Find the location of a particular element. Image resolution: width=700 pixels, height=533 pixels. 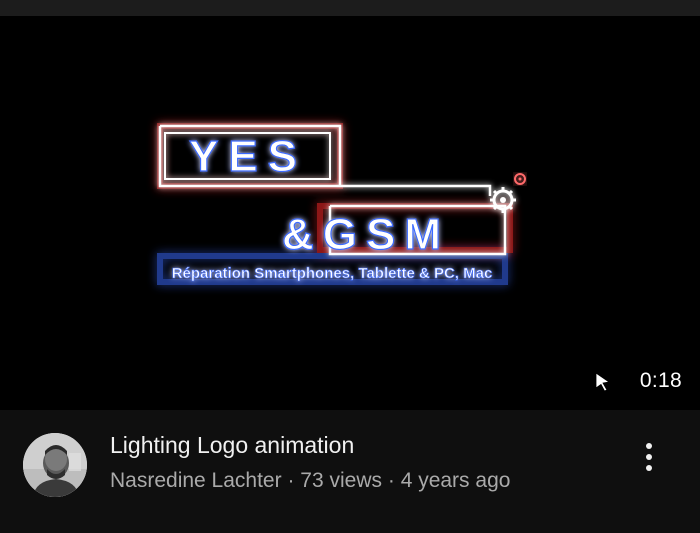

logo-line1: YES is located at coordinates (247, 156).